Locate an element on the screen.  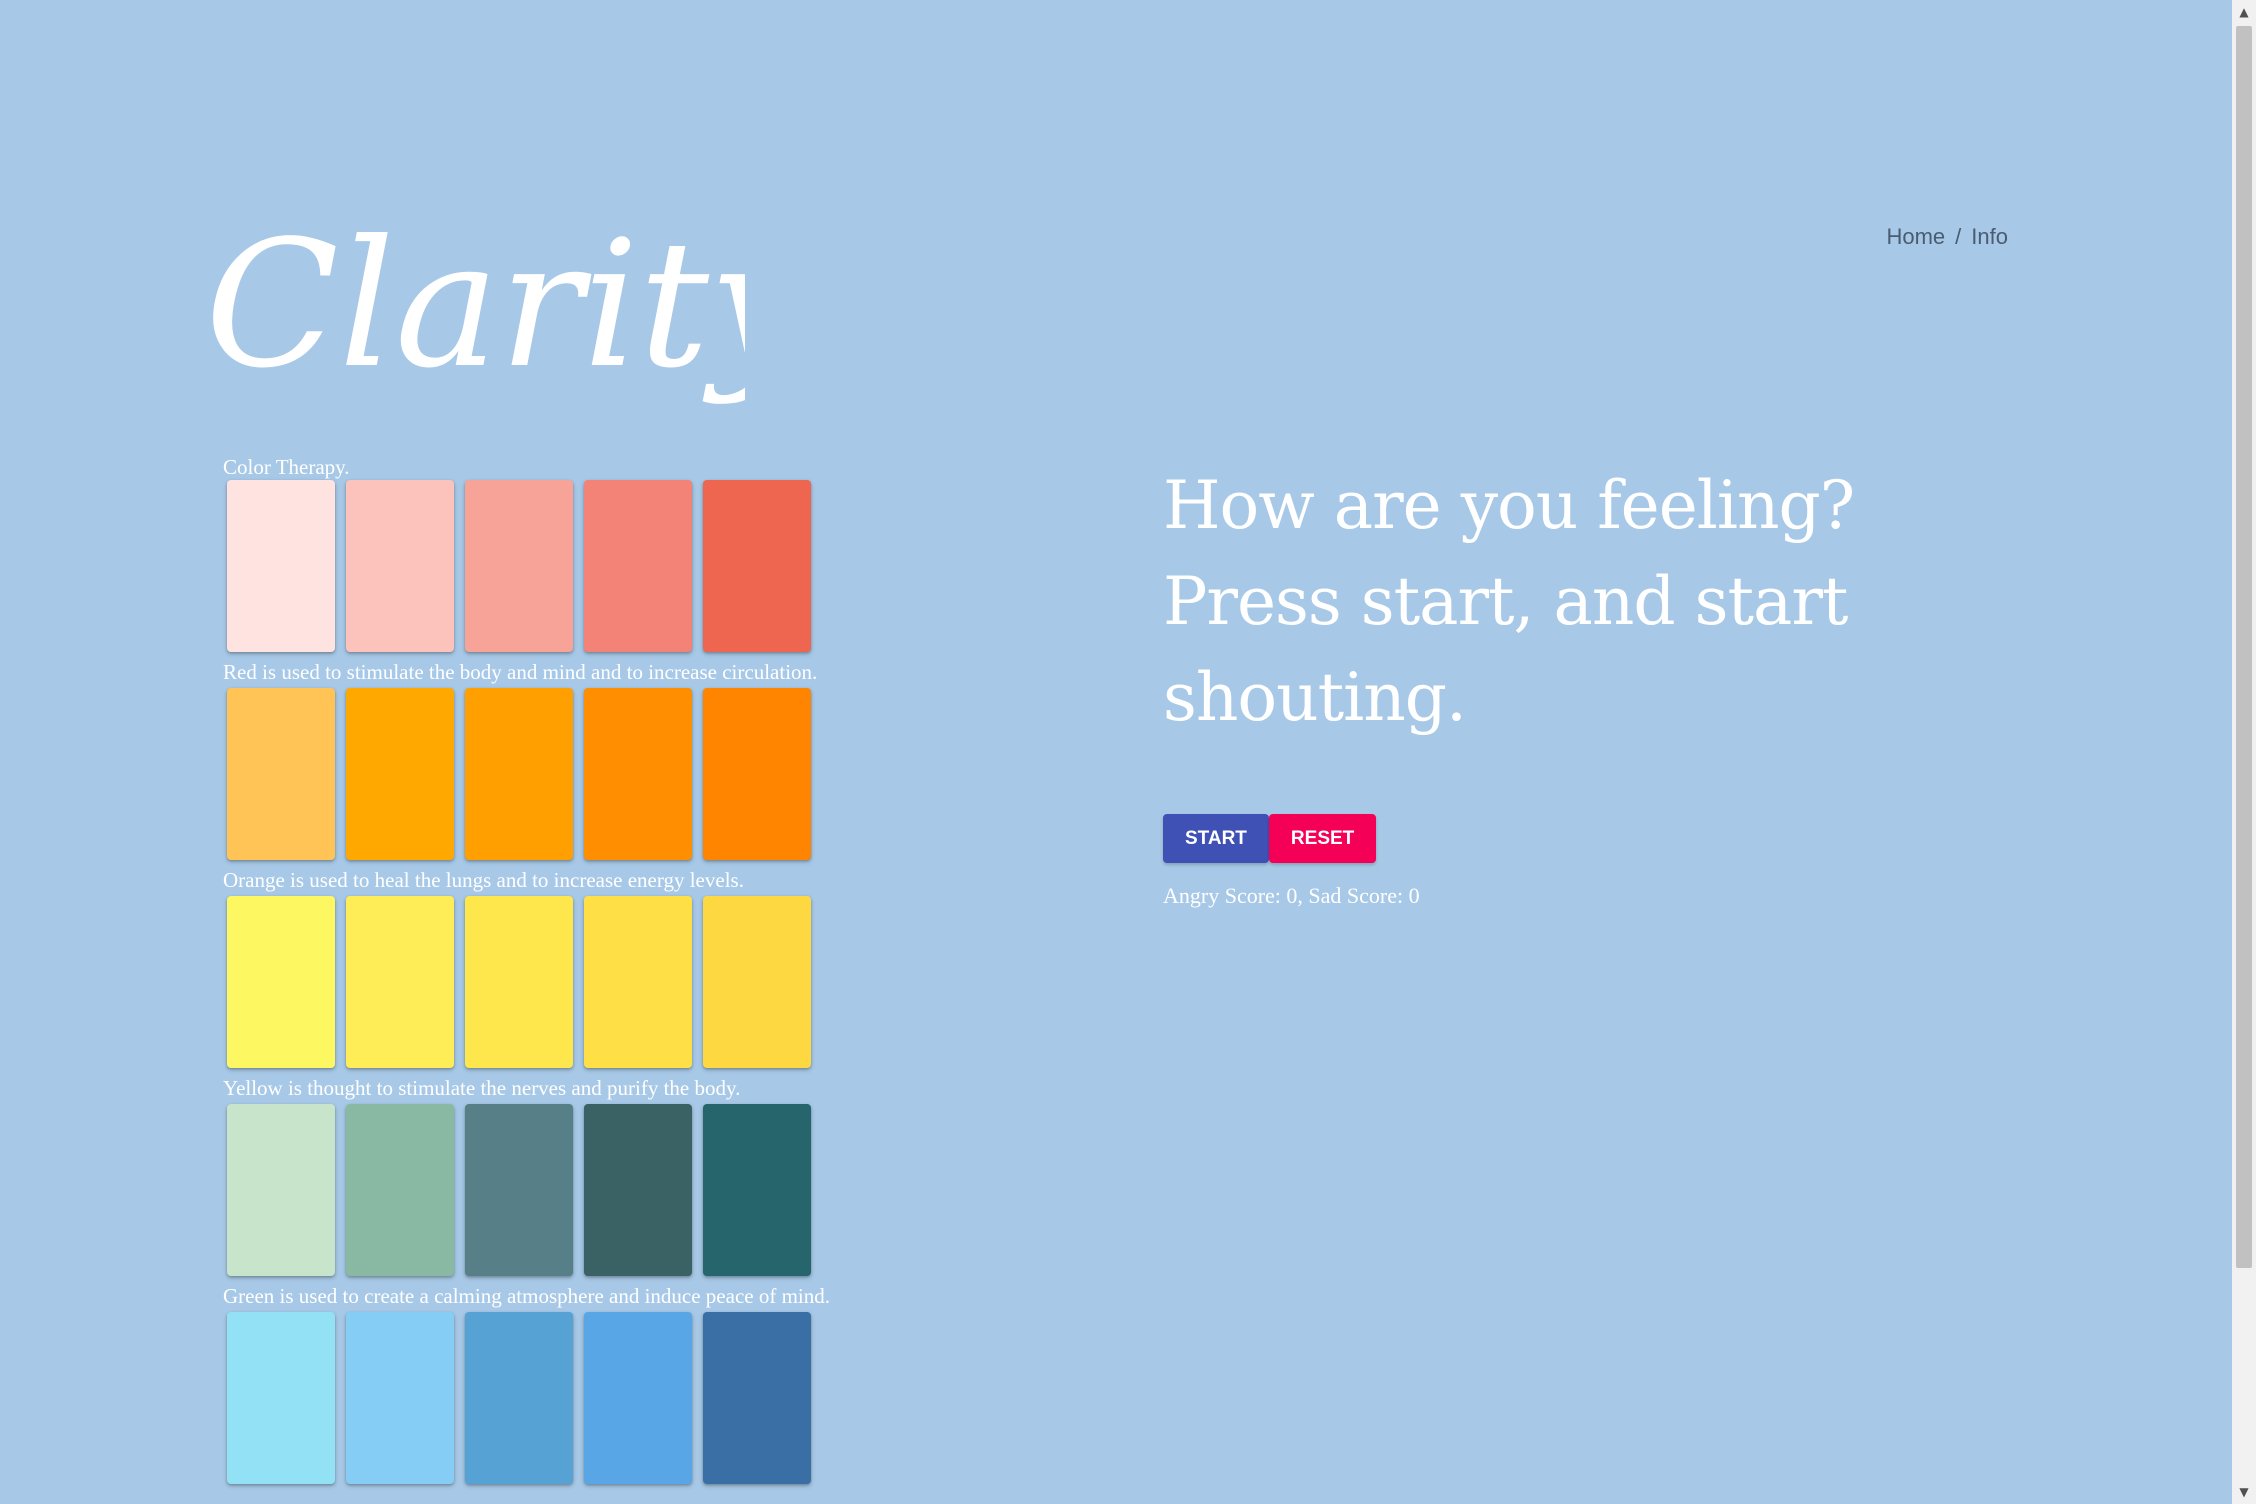
scroll-down-icon: ▼ is located at coordinates (2244, 1492).